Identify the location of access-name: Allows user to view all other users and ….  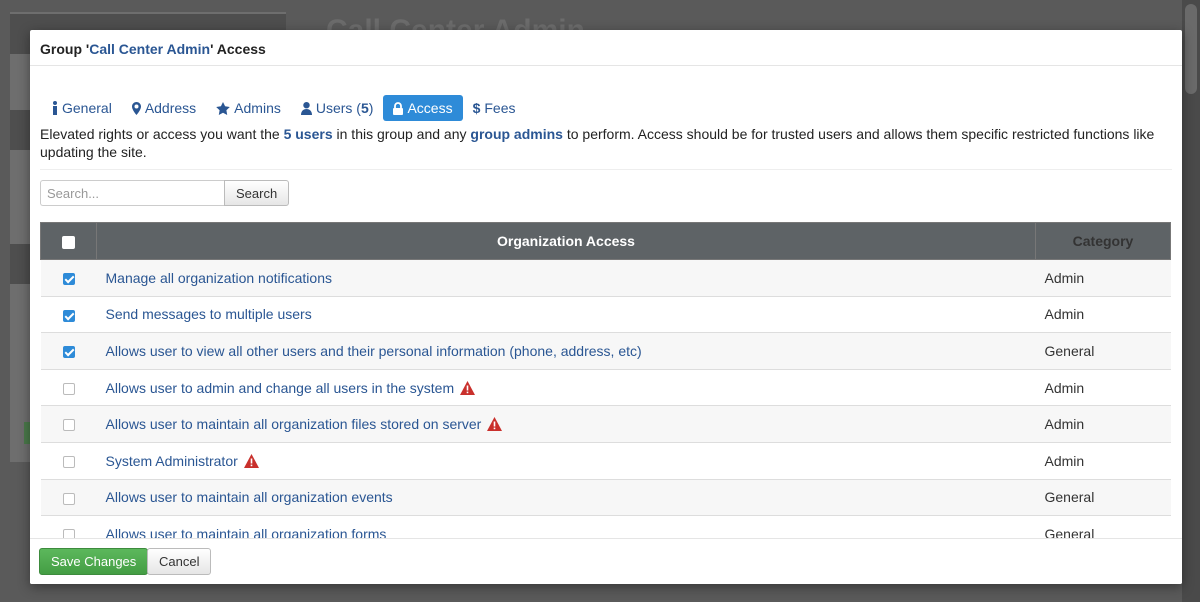
(374, 351).